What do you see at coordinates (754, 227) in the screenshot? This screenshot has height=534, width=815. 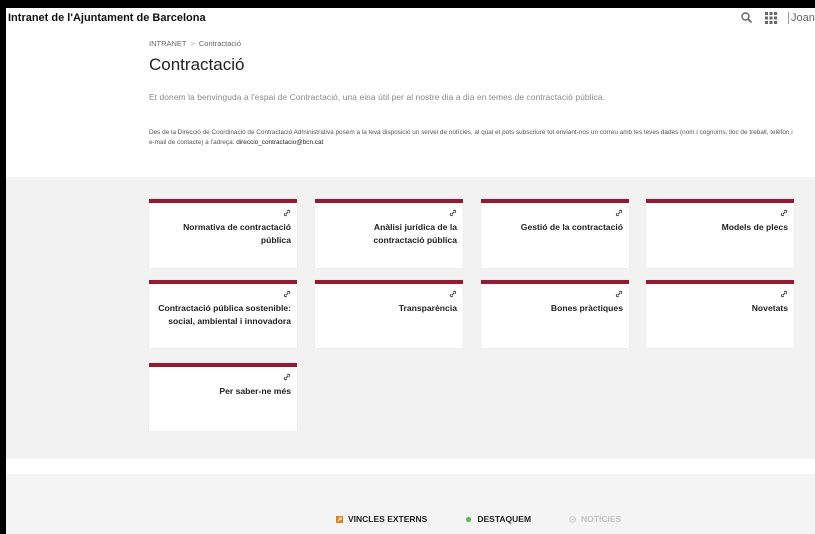 I see `card-label: Models de plecs` at bounding box center [754, 227].